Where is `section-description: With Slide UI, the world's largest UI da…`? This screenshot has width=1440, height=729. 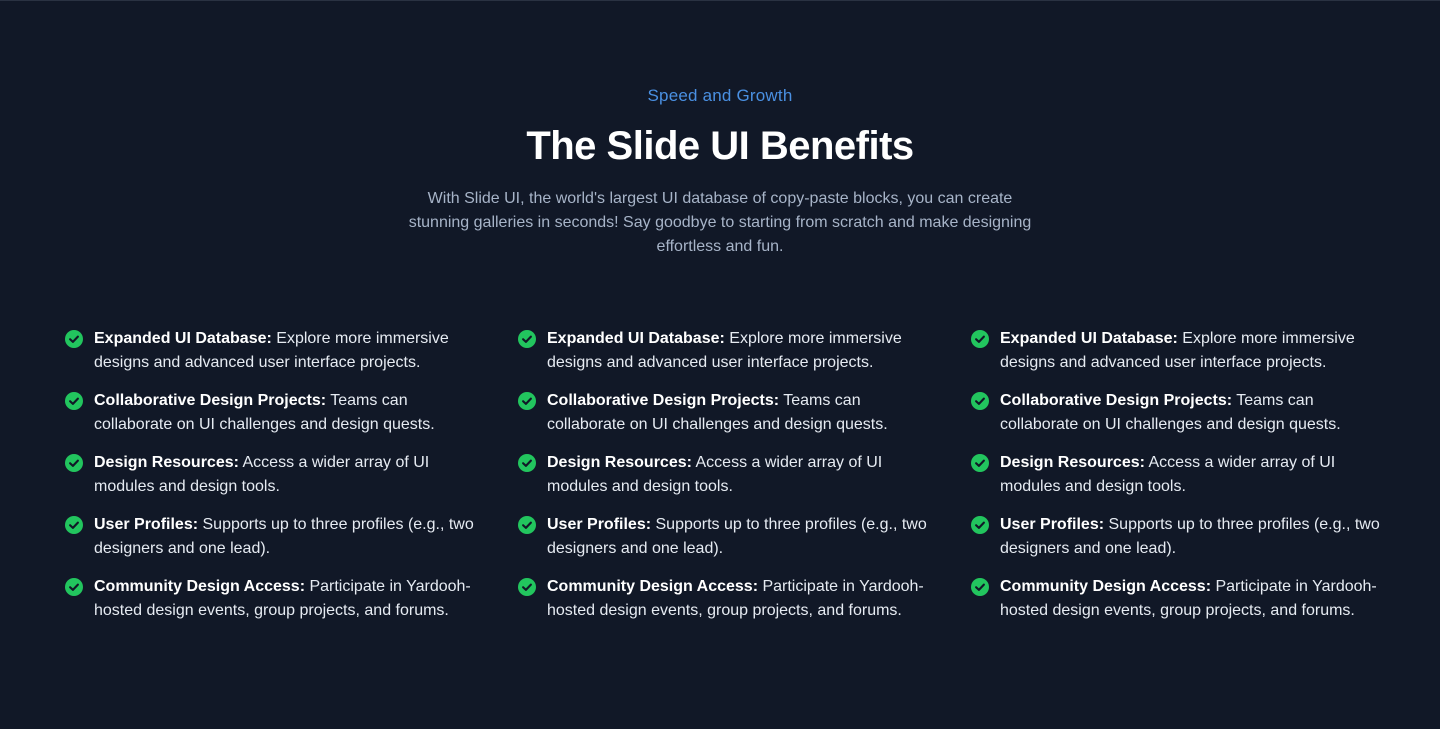
section-description: With Slide UI, the world's largest UI da… is located at coordinates (720, 222).